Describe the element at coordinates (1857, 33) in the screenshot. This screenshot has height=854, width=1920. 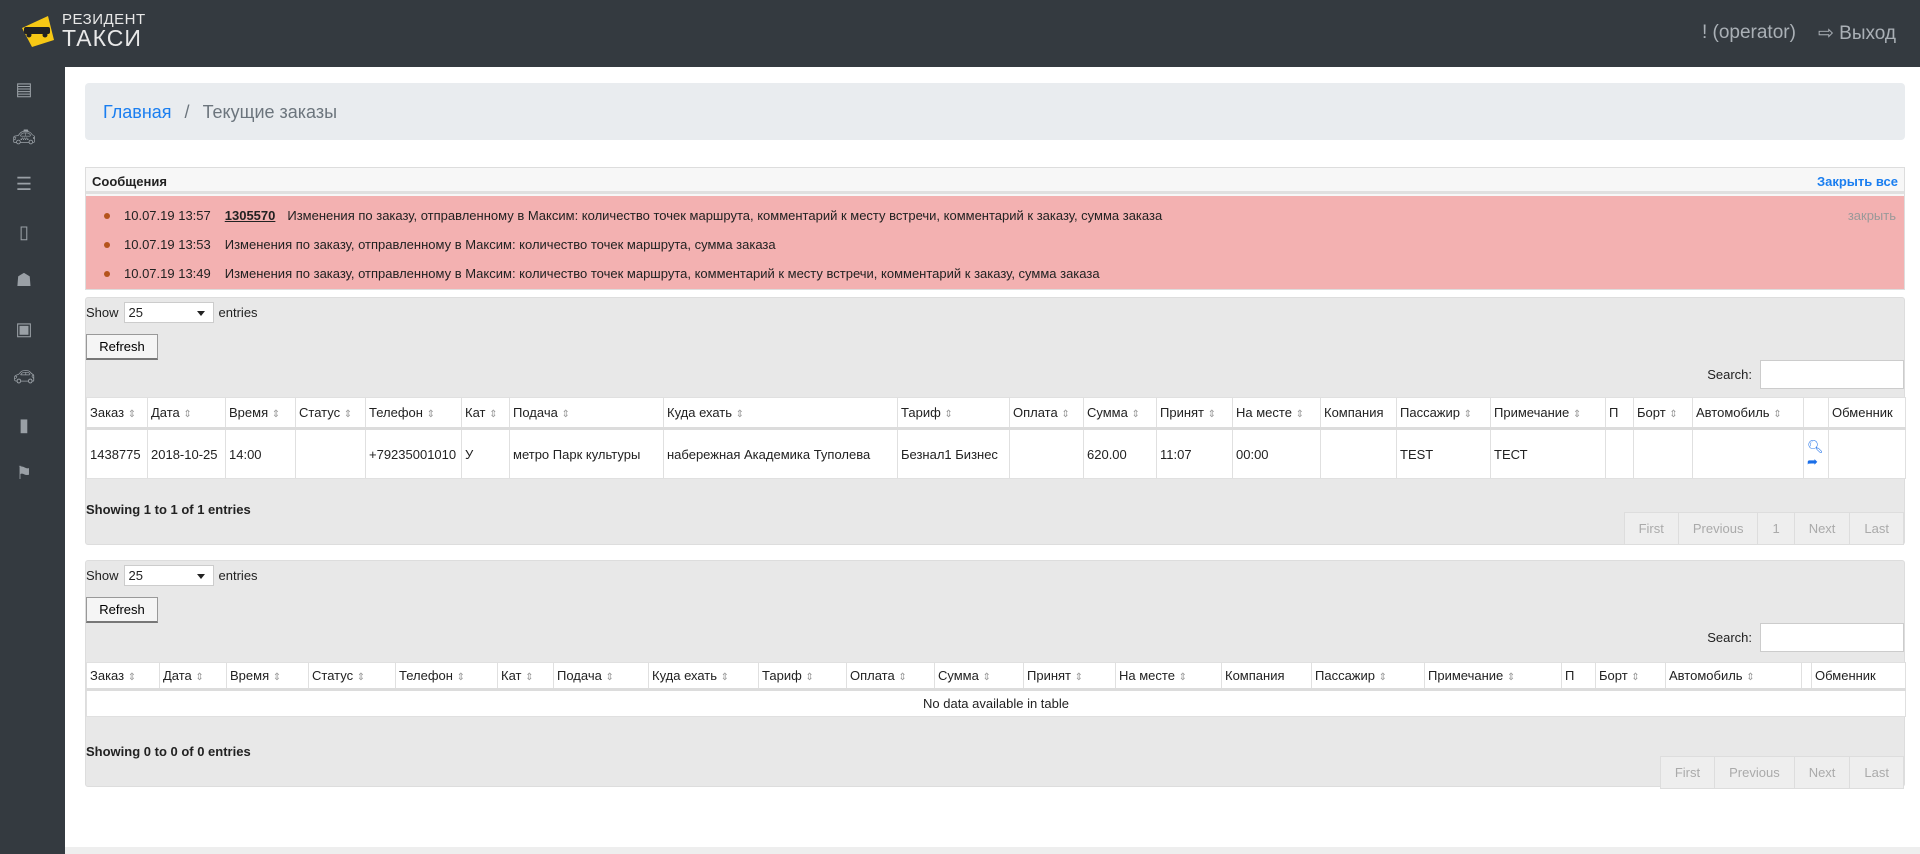
I see `logout-link: ⇨ Выход` at that location.